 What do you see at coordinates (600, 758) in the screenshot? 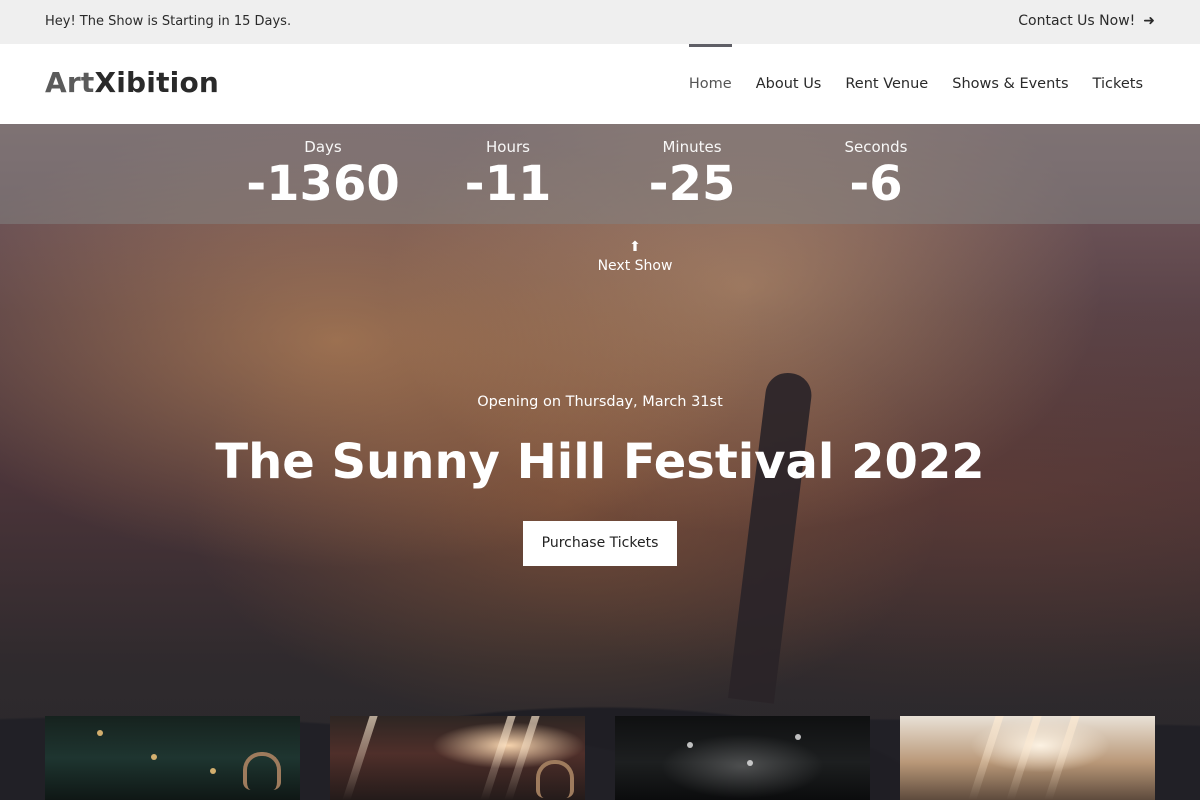
I see `featured-image-cards` at bounding box center [600, 758].